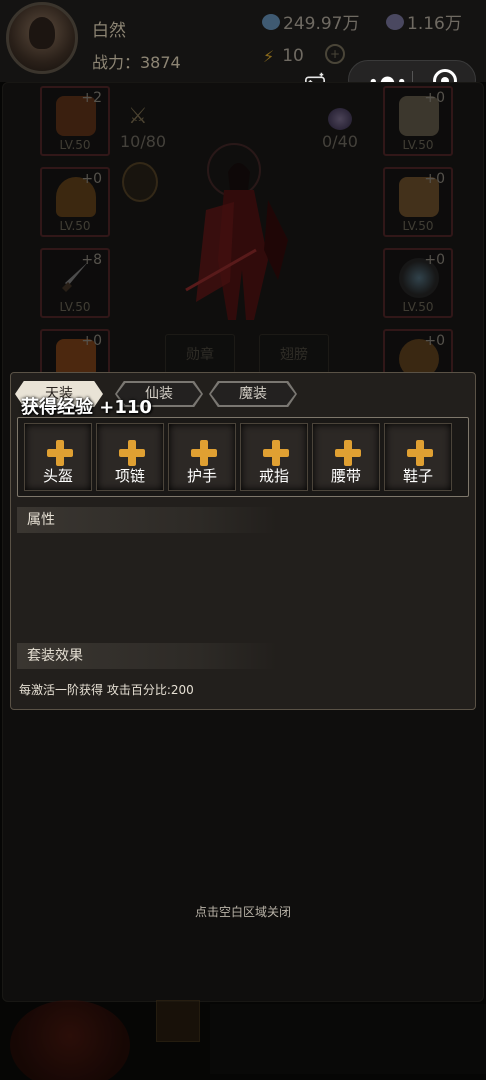 Image resolution: width=486 pixels, height=1080 pixels. What do you see at coordinates (242, 912) in the screenshot?
I see `close-hint: 点击空白区域关闭` at bounding box center [242, 912].